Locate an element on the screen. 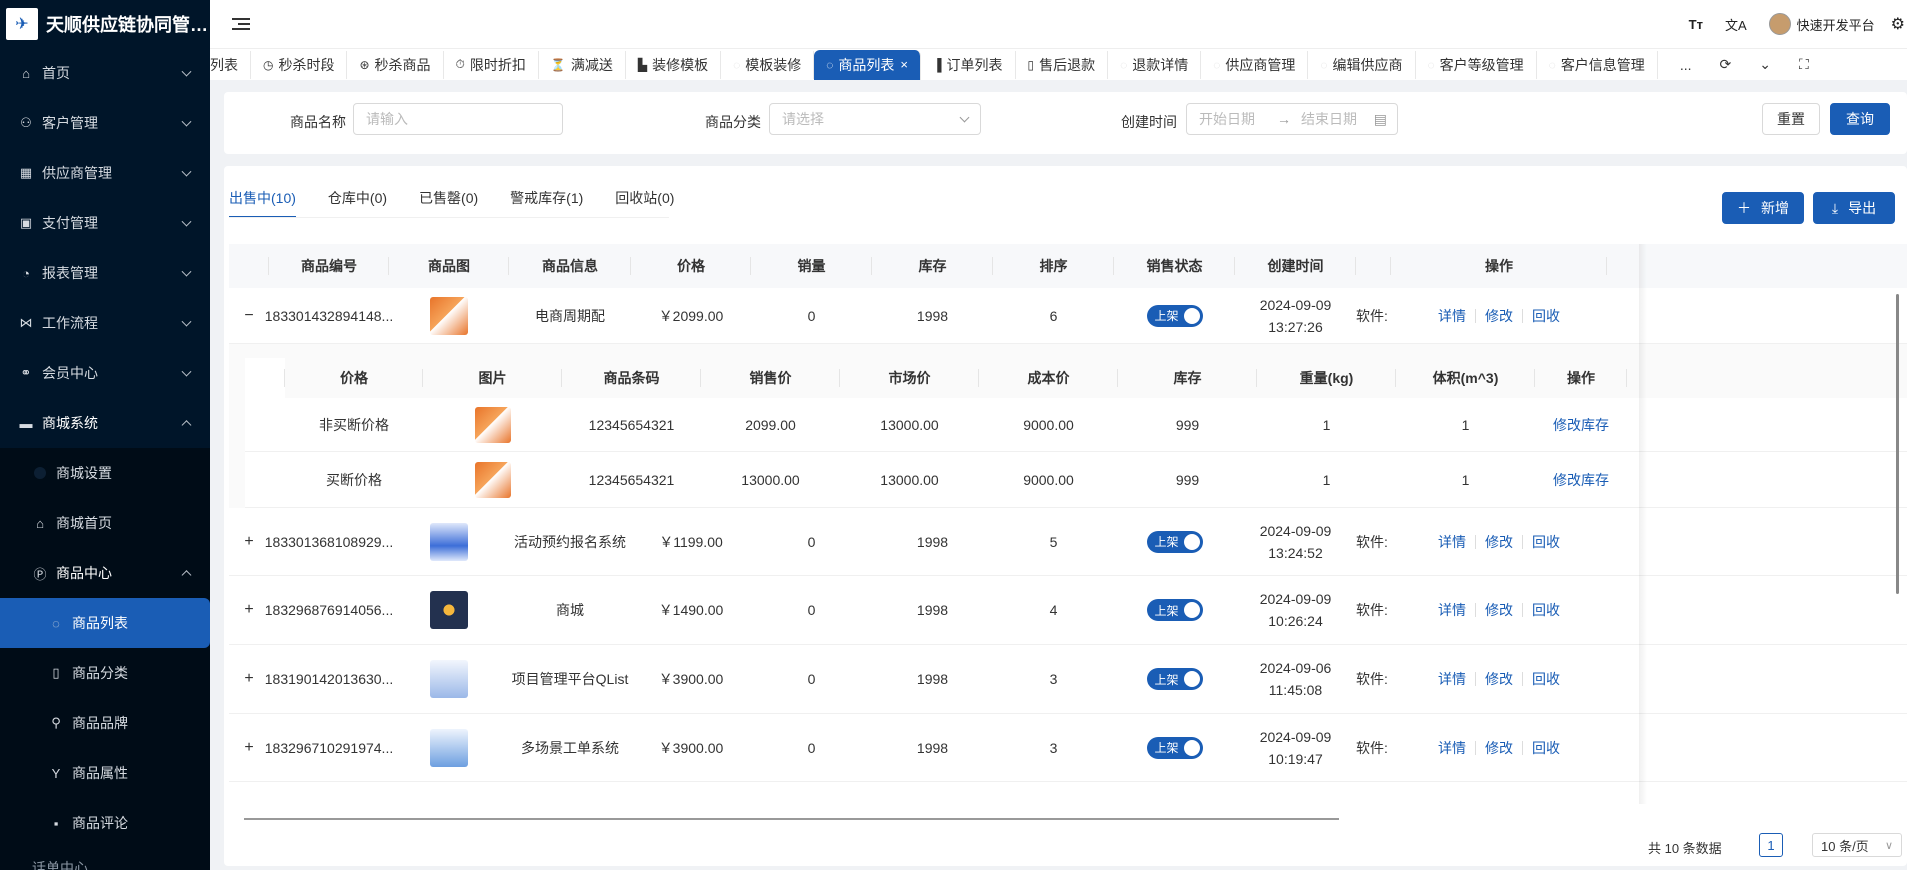 This screenshot has width=1907, height=870. user-name: 快速开发平台 is located at coordinates (1836, 24).